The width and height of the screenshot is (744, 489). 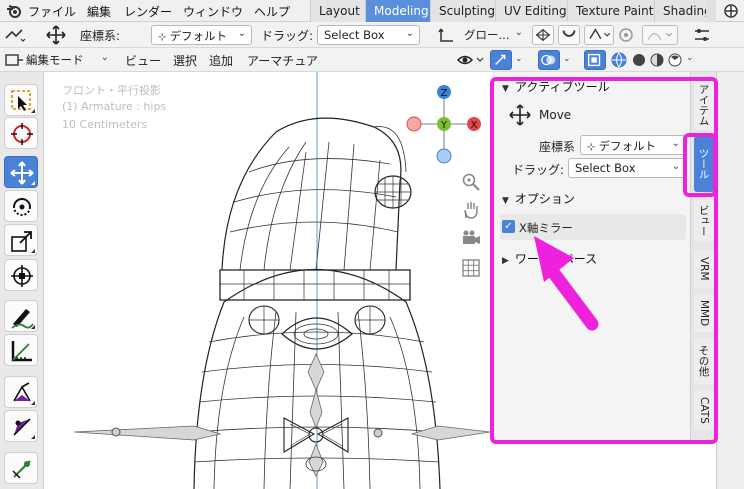 What do you see at coordinates (471, 238) in the screenshot?
I see `camera-icon` at bounding box center [471, 238].